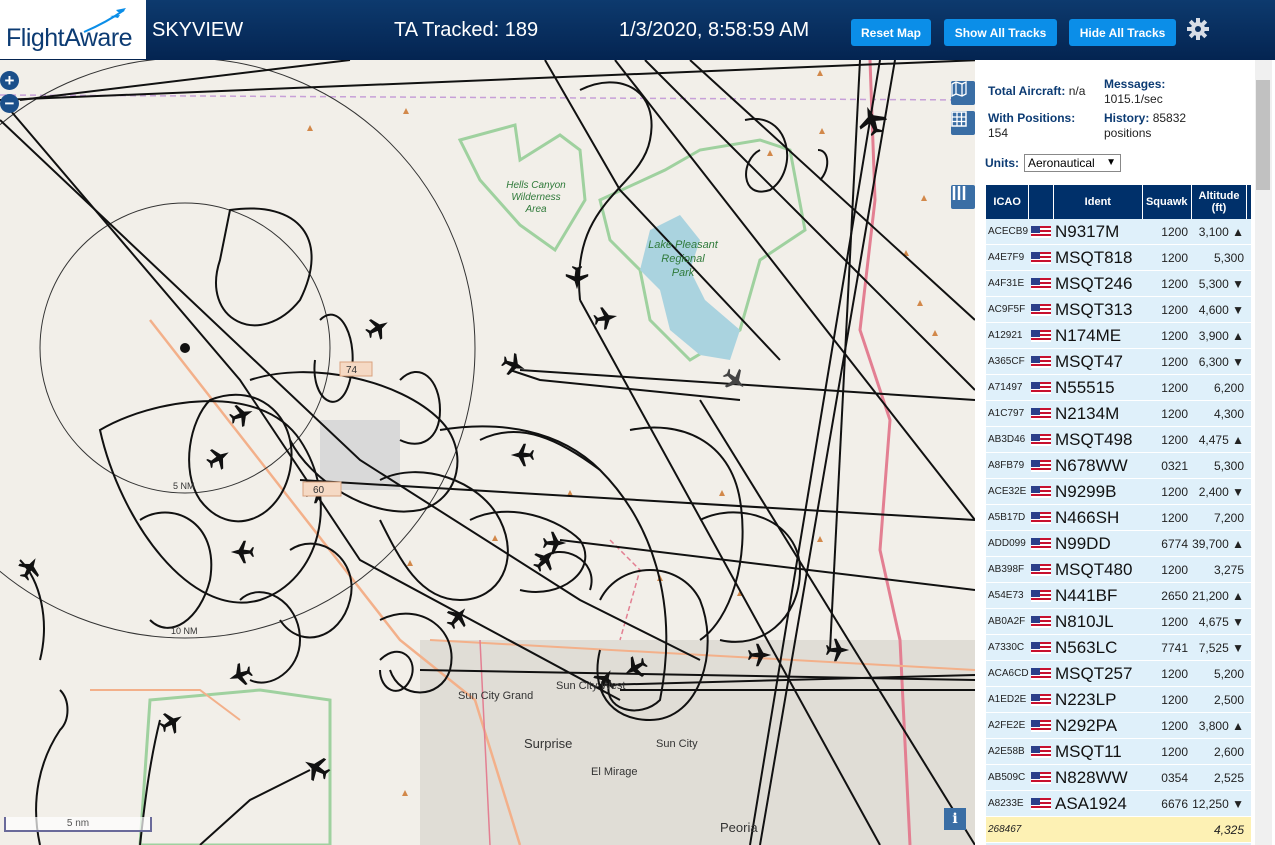  What do you see at coordinates (963, 93) in the screenshot?
I see `map-layers-button` at bounding box center [963, 93].